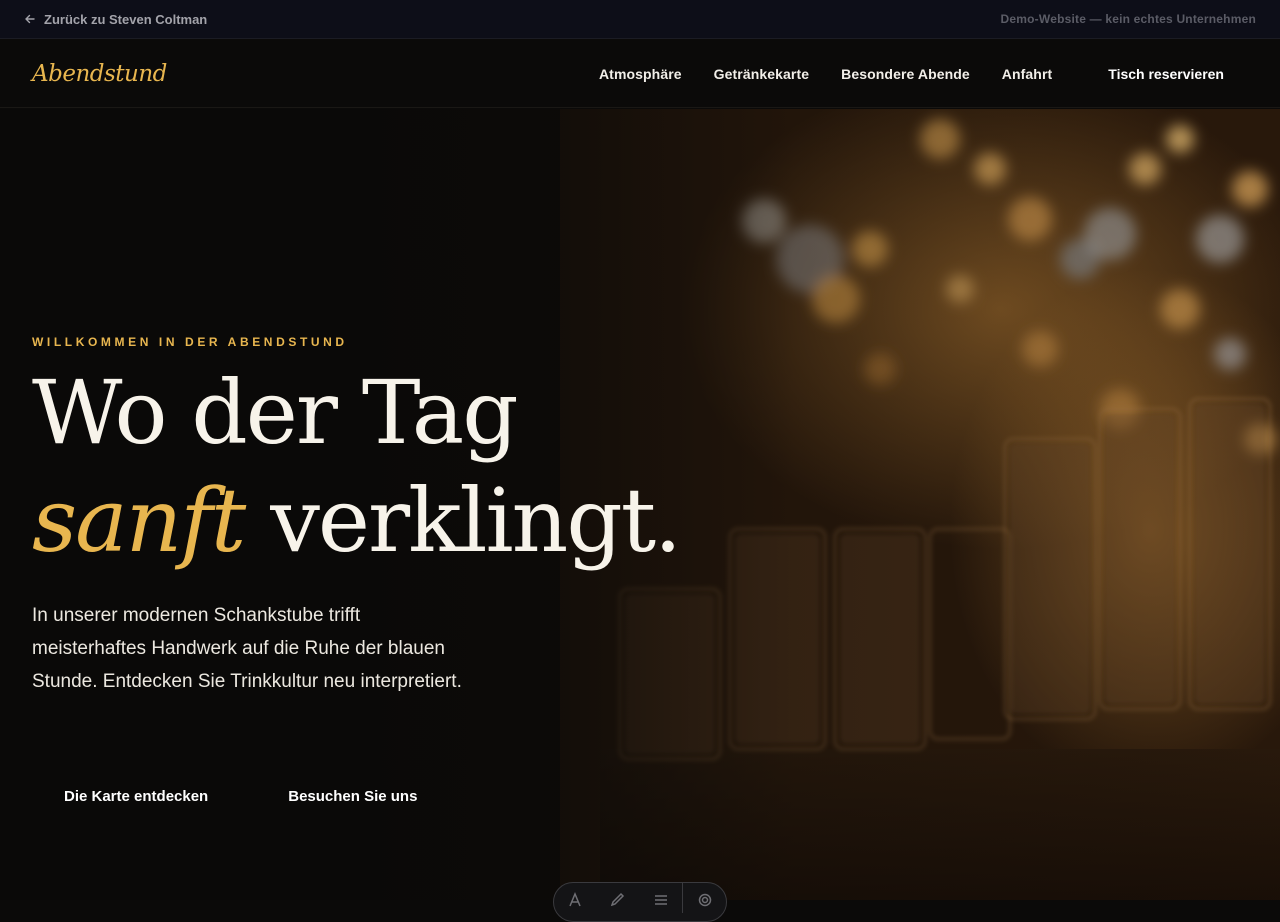 This screenshot has width=1280, height=922. I want to click on nav-item-getraenkekarte: Getränkekarte, so click(761, 74).